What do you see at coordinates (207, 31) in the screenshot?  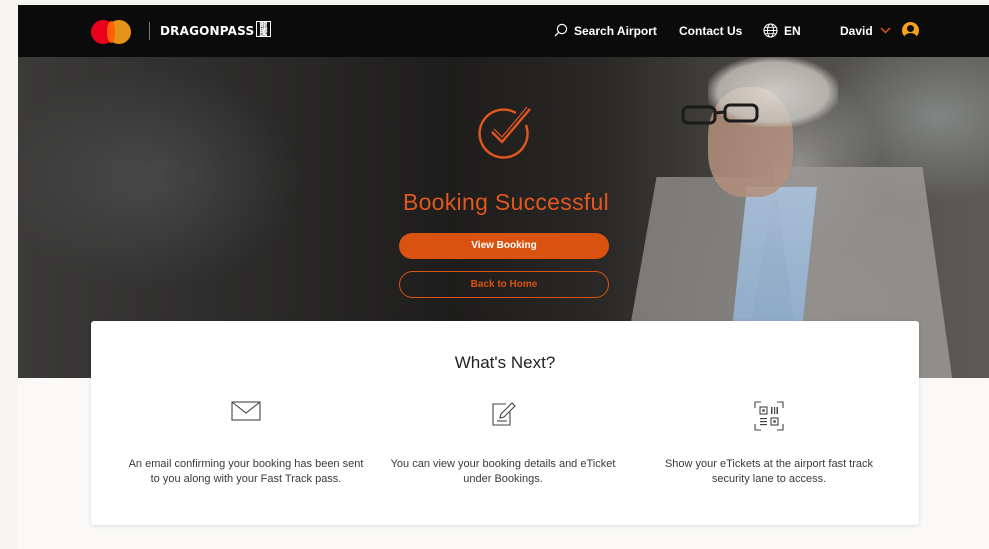 I see `dragonpass-logo-text: DRAGONPASS` at bounding box center [207, 31].